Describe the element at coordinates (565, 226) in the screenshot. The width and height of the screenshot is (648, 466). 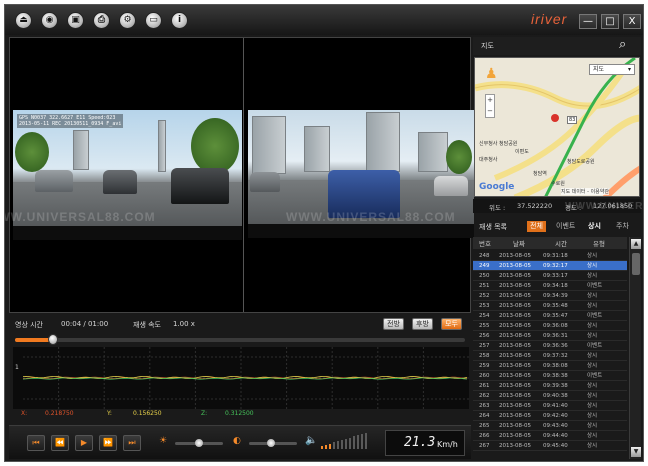
I see `tab-event: 이벤트` at that location.